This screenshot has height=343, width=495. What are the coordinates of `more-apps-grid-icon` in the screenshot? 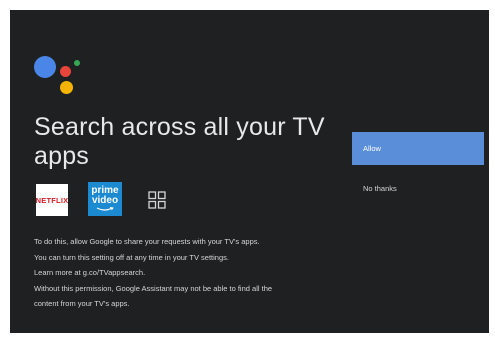 It's located at (157, 200).